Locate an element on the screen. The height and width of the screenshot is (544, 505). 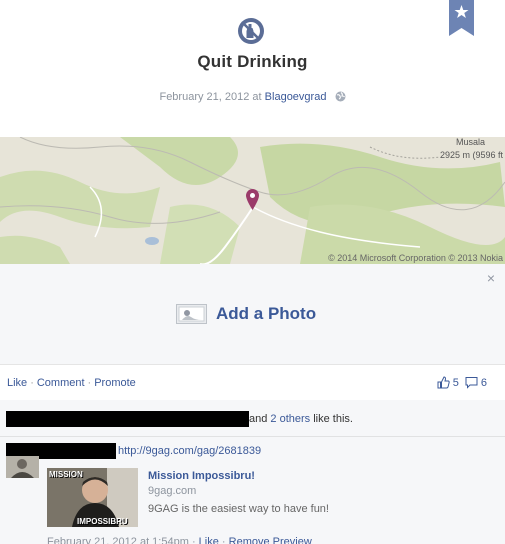
no-drinking-icon is located at coordinates (251, 31).